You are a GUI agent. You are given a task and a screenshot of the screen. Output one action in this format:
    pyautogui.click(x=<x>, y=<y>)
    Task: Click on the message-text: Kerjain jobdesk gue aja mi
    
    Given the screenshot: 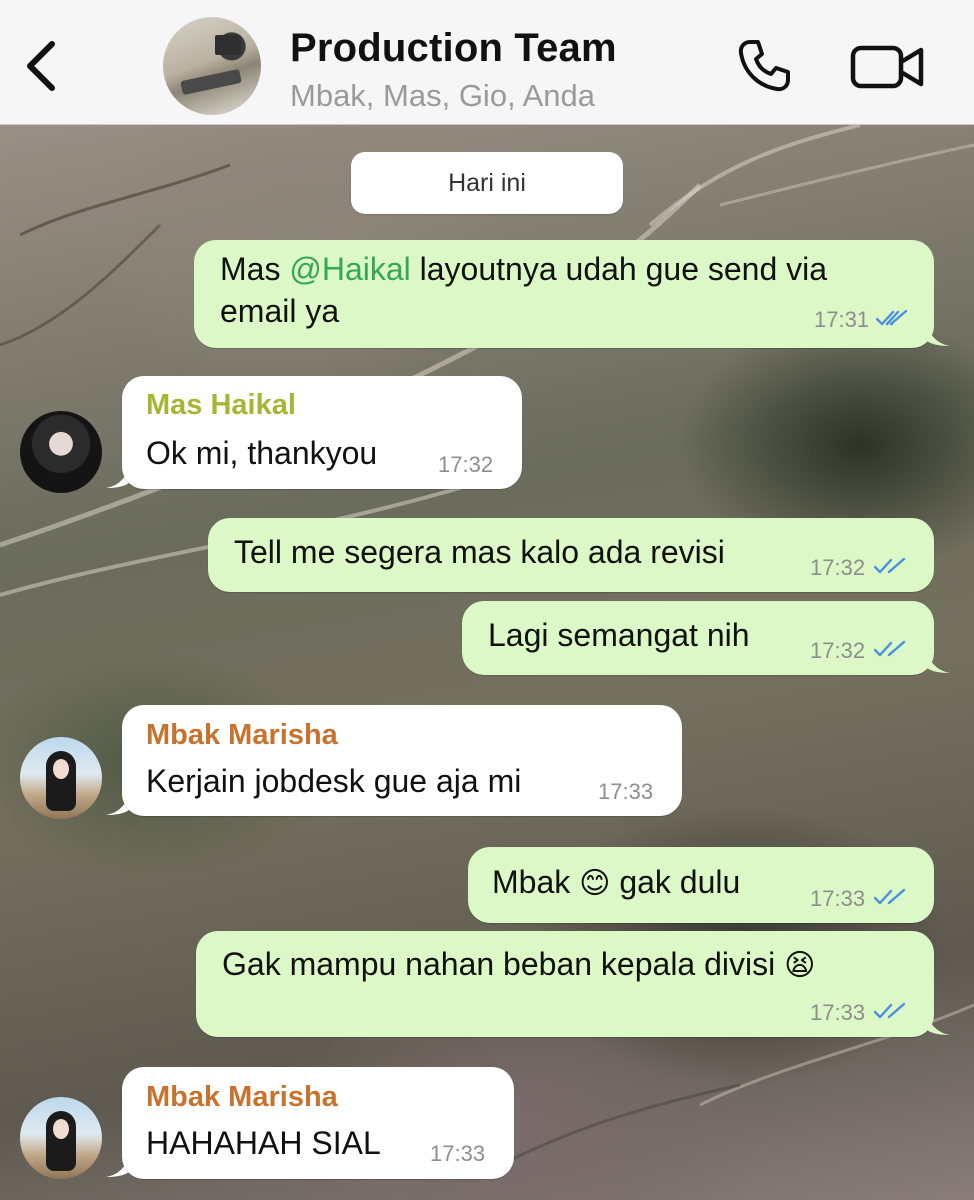 What is the action you would take?
    pyautogui.click(x=334, y=781)
    